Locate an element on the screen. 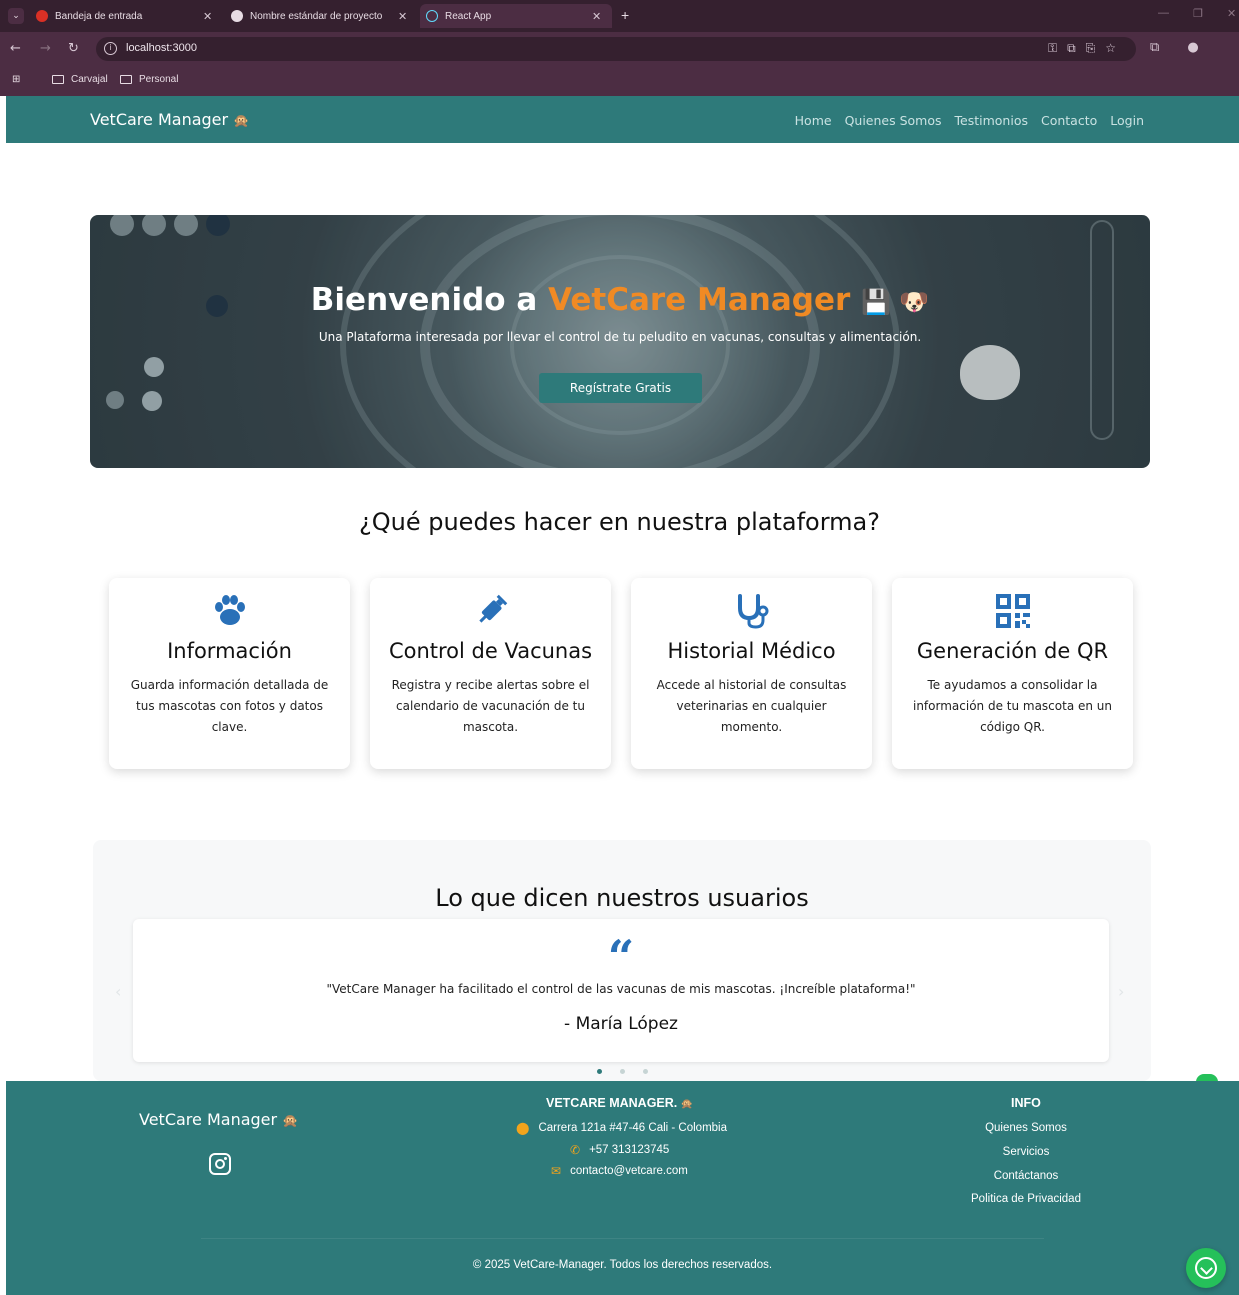 The image size is (1239, 1295). phone-icon: ✆ is located at coordinates (575, 1150).